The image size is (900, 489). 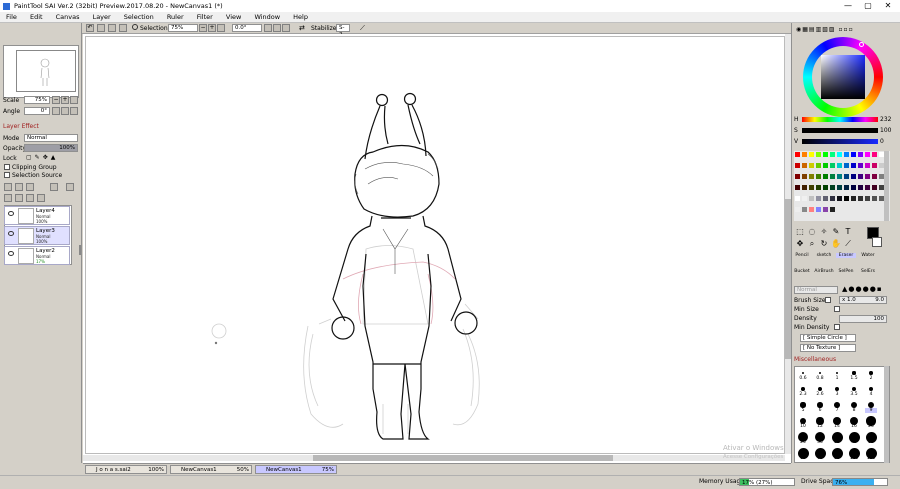 I want to click on navigator-preview, so click(x=41, y=71).